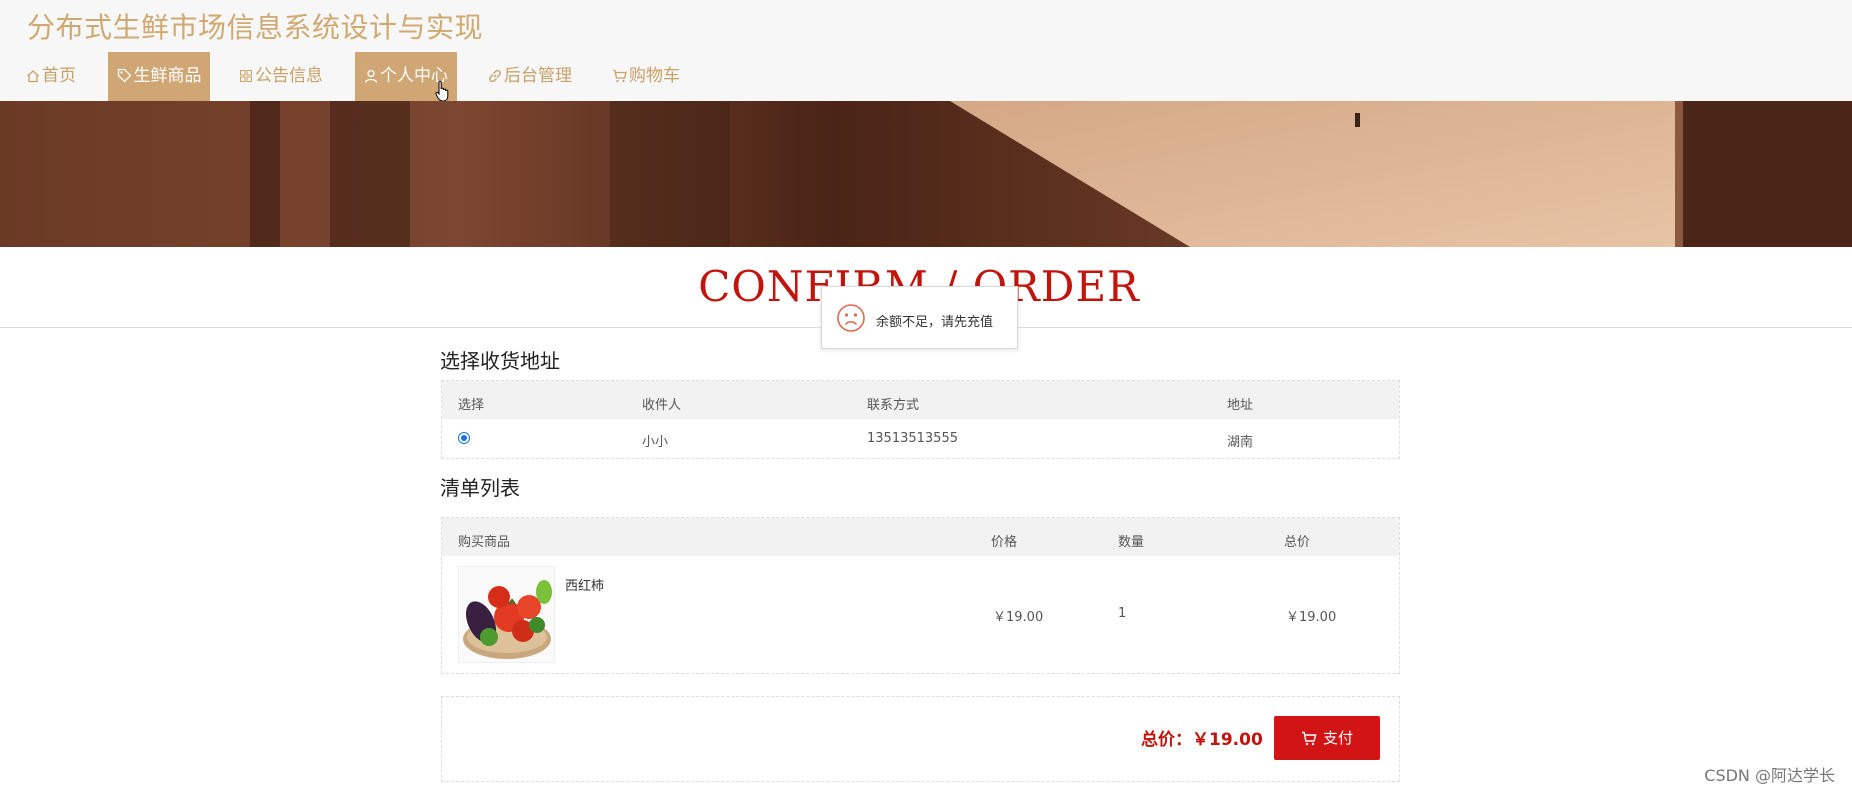 This screenshot has width=1852, height=791. I want to click on home-icon, so click(33, 76).